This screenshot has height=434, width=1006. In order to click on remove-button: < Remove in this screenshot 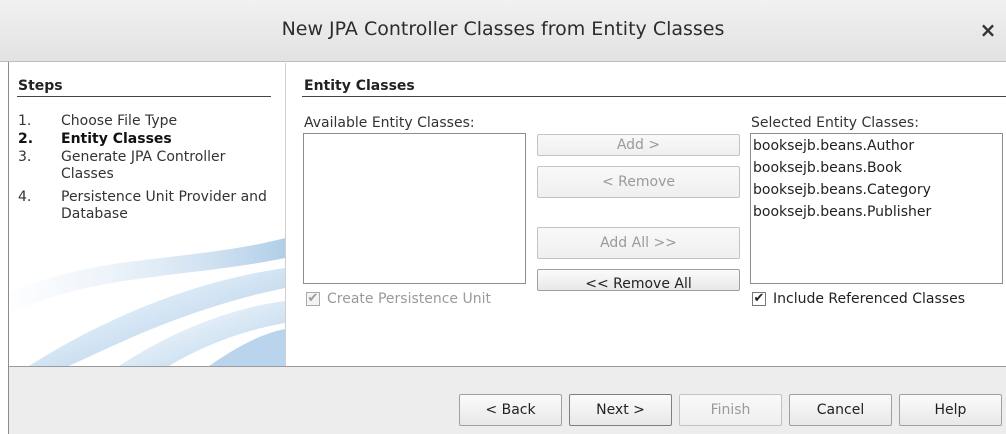, I will do `click(638, 182)`.